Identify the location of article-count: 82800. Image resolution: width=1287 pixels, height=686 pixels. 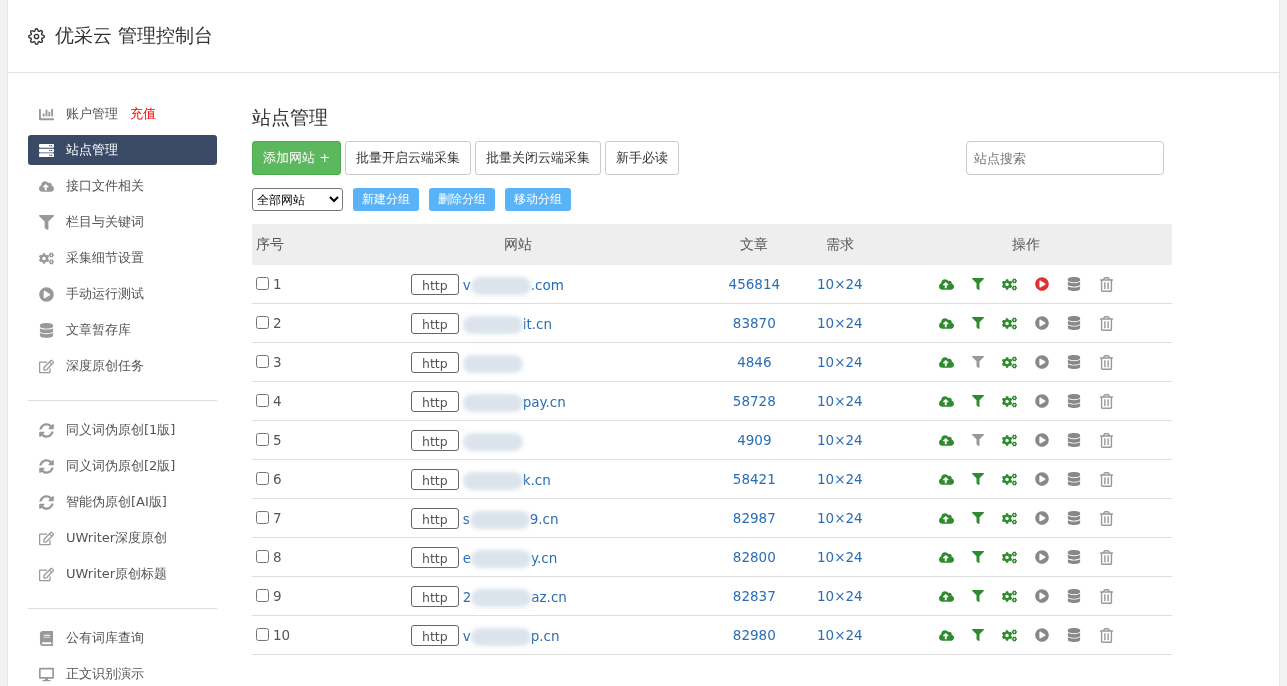
(754, 557).